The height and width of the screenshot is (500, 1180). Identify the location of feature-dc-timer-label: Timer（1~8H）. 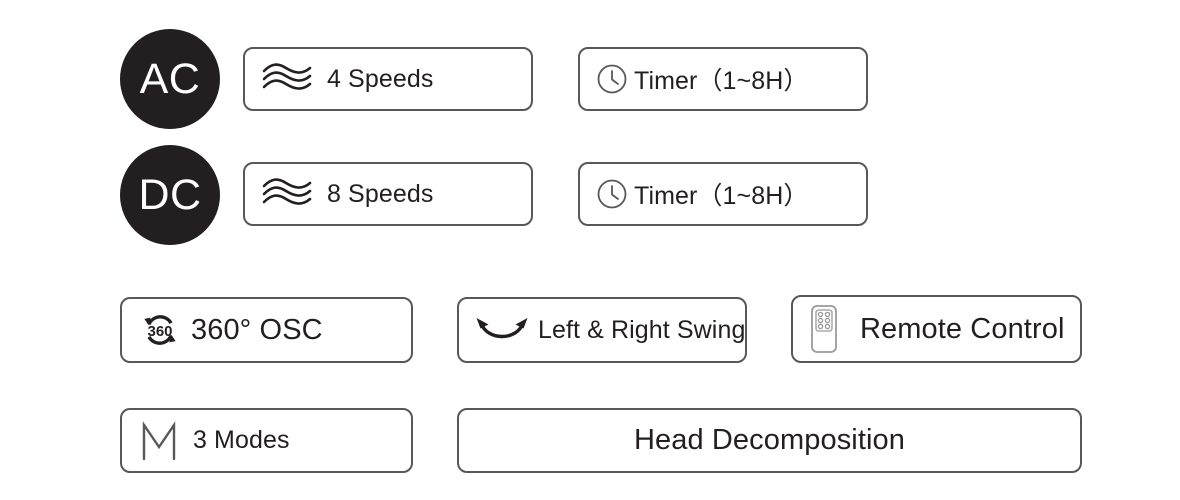
(721, 196).